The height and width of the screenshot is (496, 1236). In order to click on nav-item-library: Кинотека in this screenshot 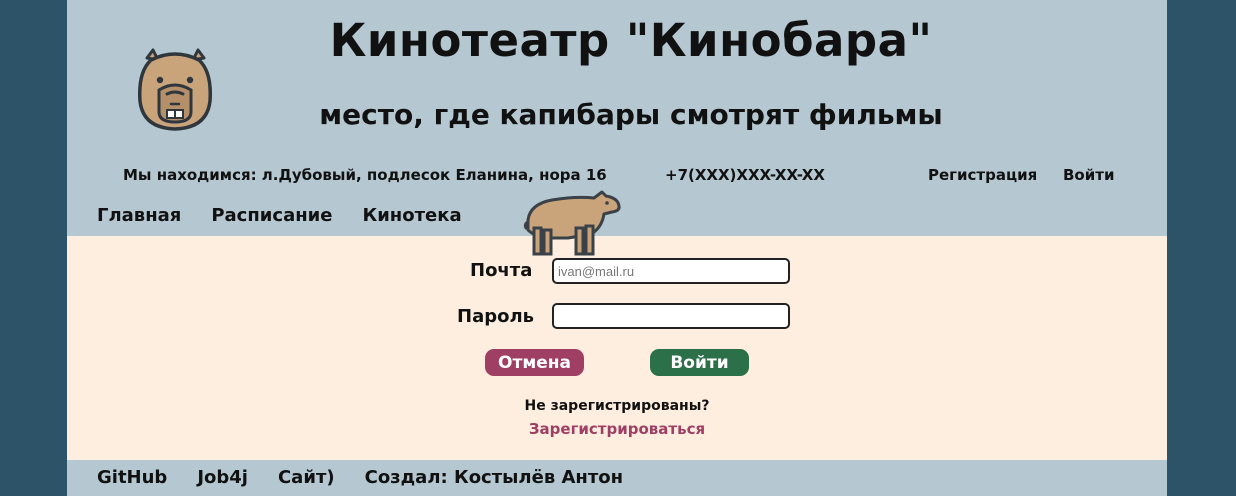, I will do `click(411, 215)`.